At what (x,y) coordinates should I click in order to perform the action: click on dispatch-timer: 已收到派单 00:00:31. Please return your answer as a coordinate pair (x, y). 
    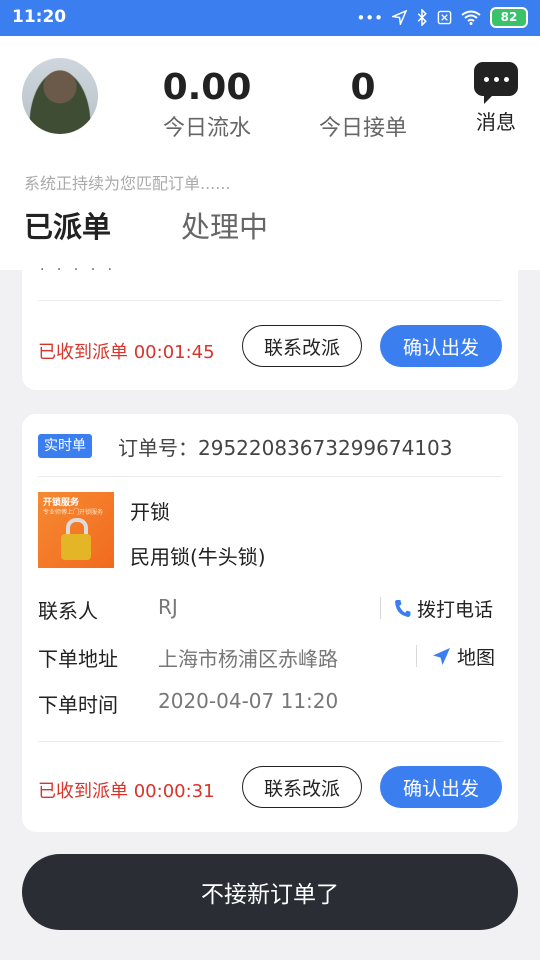
    Looking at the image, I should click on (126, 791).